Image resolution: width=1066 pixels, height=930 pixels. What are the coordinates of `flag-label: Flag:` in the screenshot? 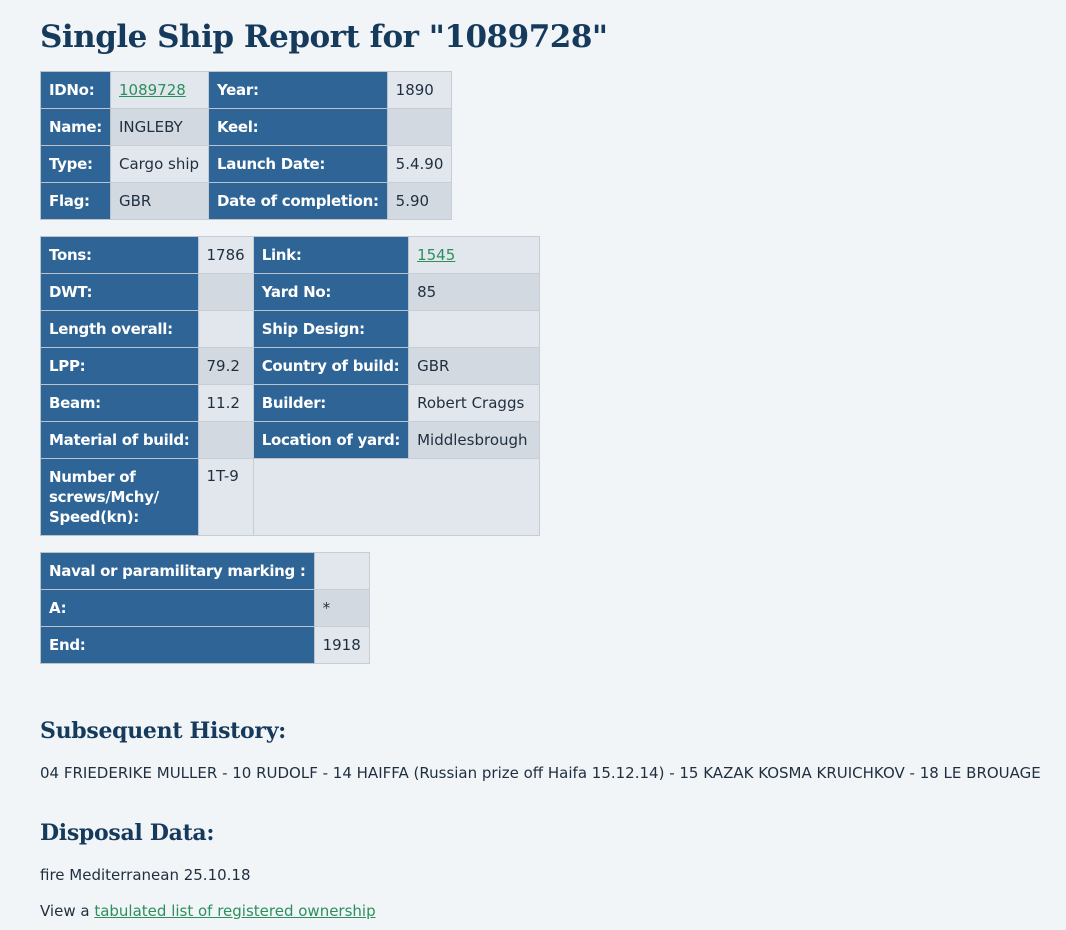 It's located at (75, 201).